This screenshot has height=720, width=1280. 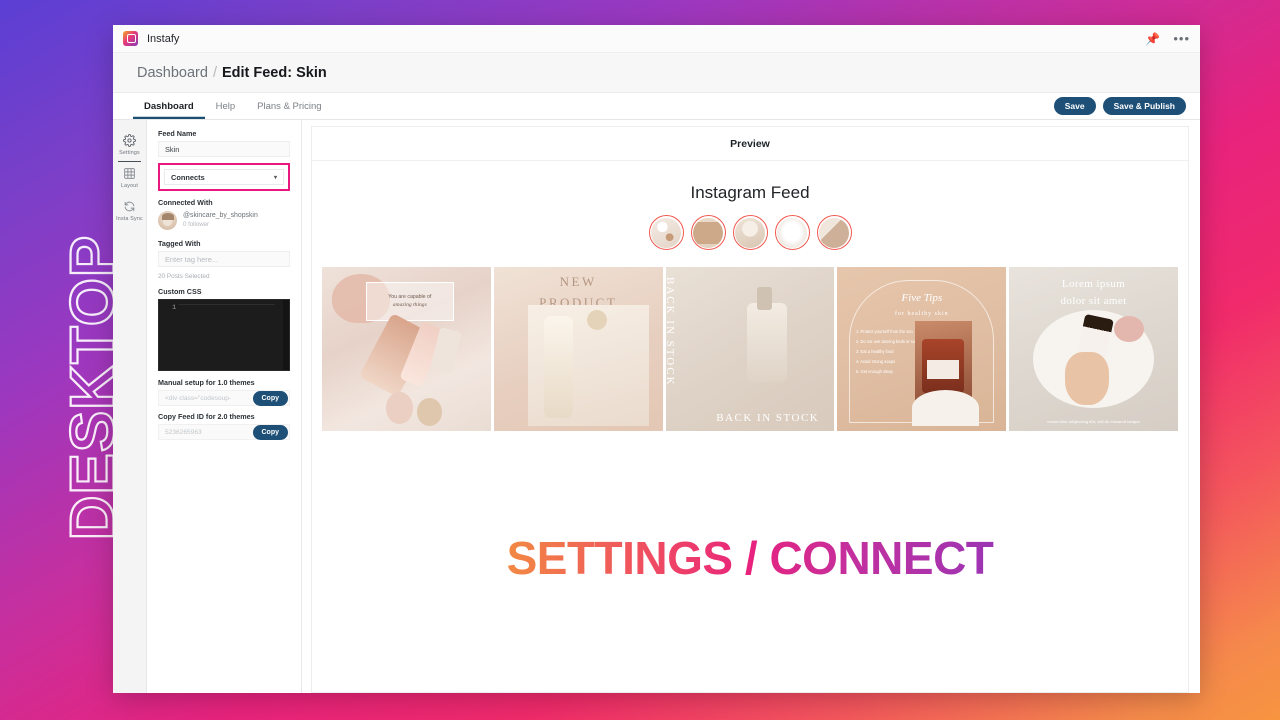 What do you see at coordinates (1074, 106) in the screenshot?
I see `save-button: Save` at bounding box center [1074, 106].